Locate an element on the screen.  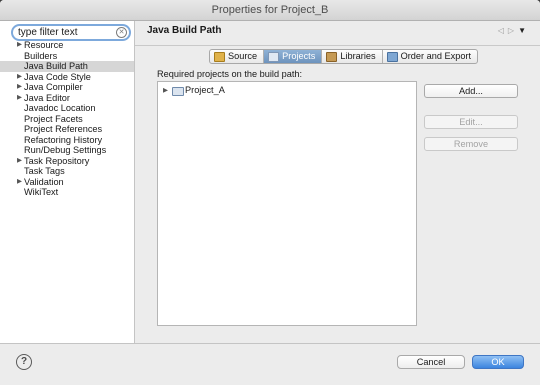
tree-item: Project References is located at coordinates (67, 129).